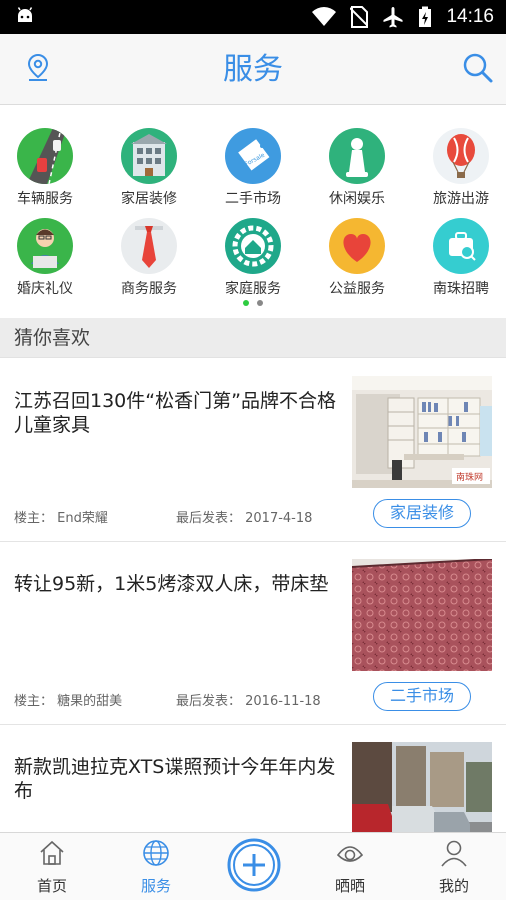 The image size is (506, 900). I want to click on category-label: 旅游出游, so click(461, 199).